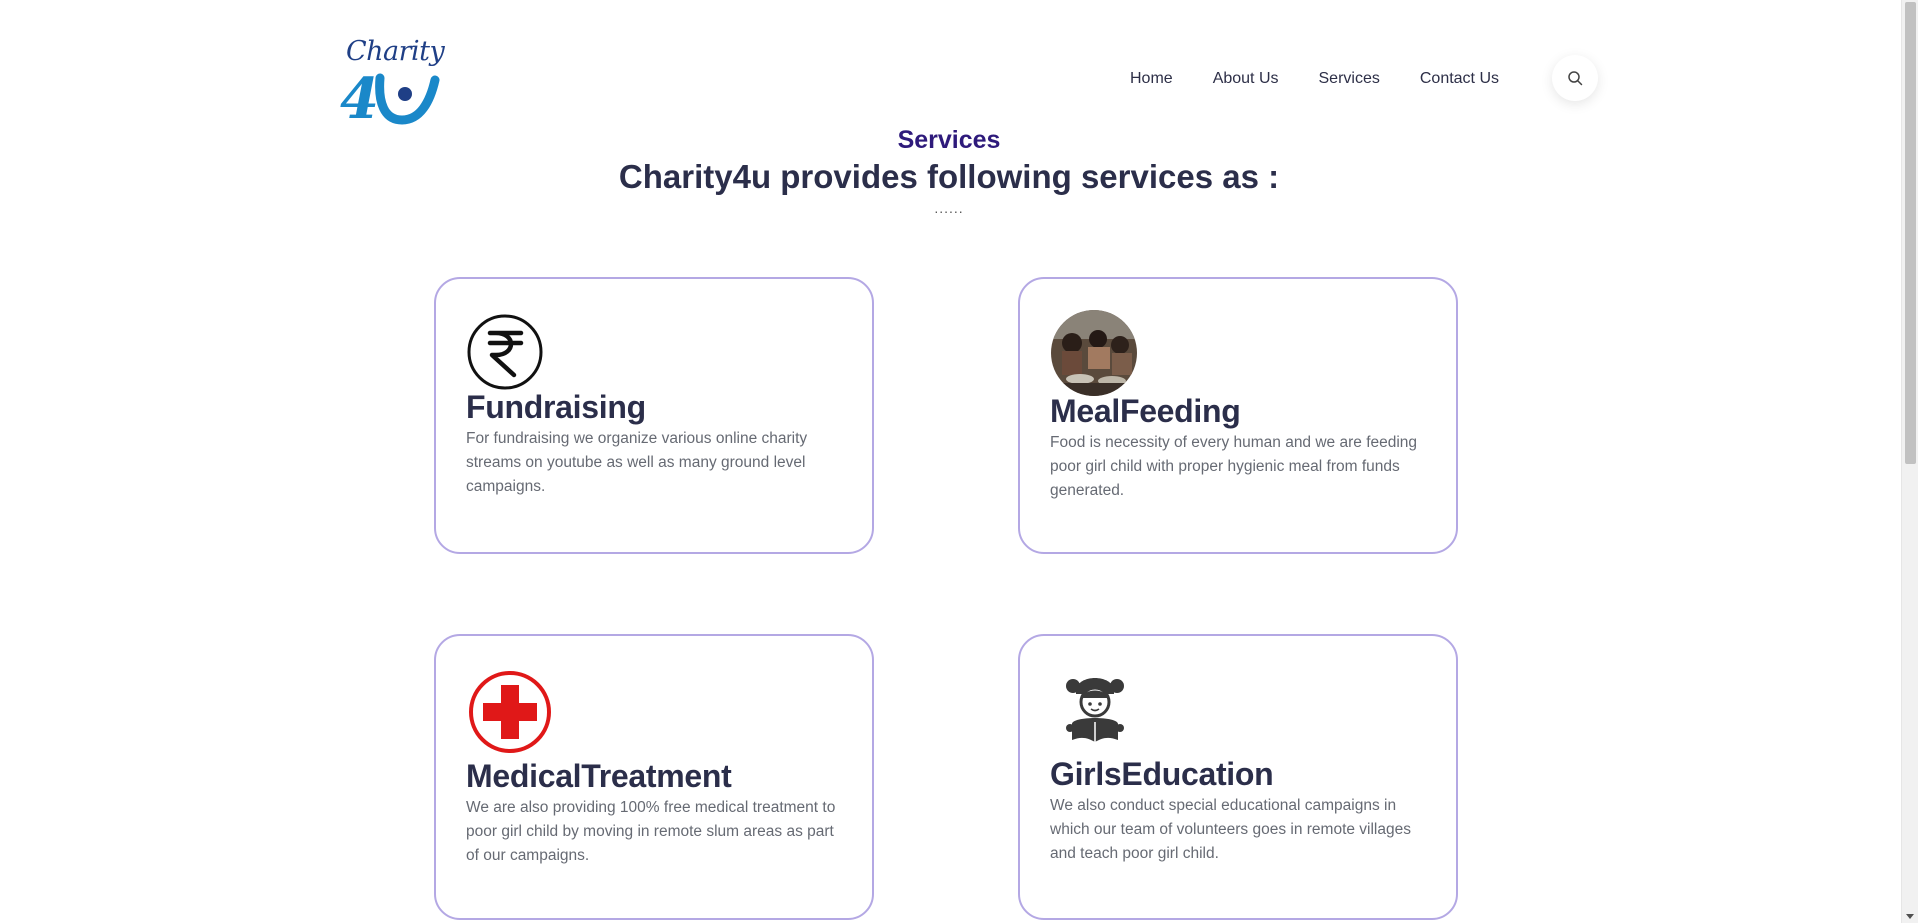 The image size is (1918, 923). What do you see at coordinates (1910, 233) in the screenshot?
I see `scrollbar-thumb` at bounding box center [1910, 233].